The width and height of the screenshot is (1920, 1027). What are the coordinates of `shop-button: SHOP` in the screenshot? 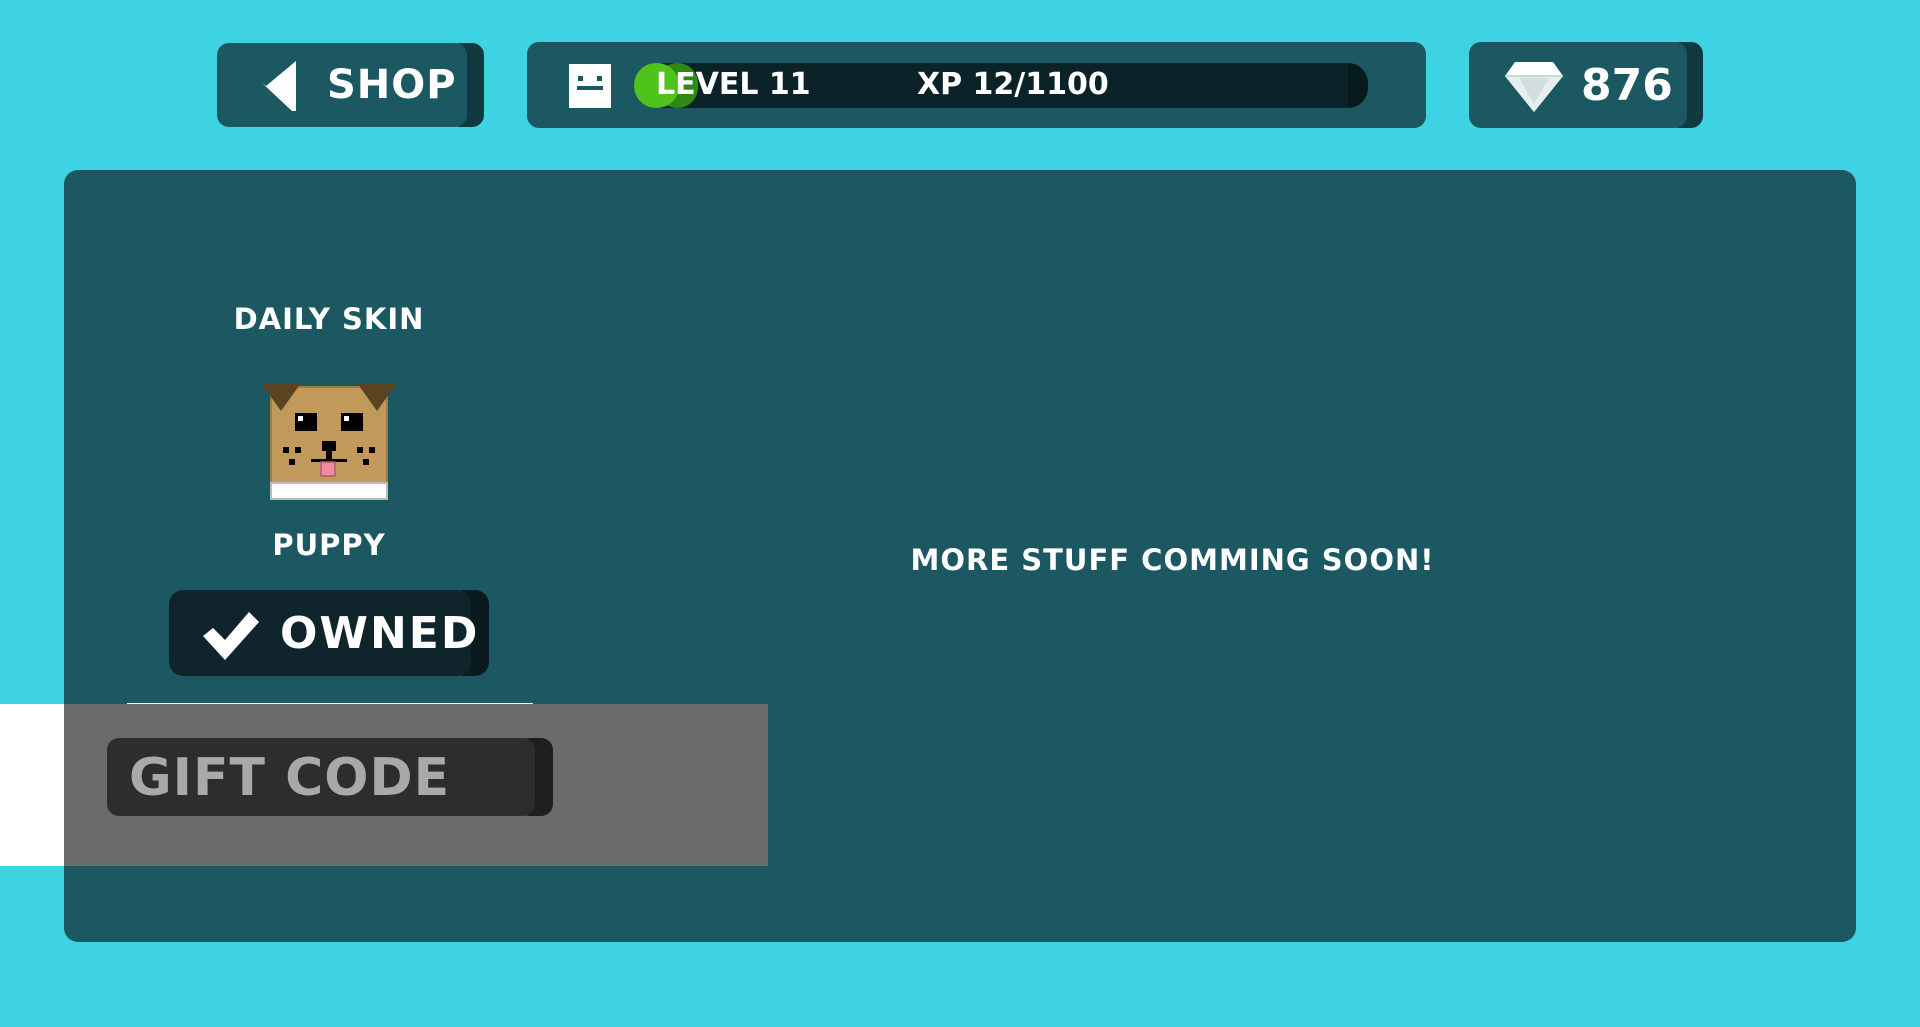 It's located at (350, 85).